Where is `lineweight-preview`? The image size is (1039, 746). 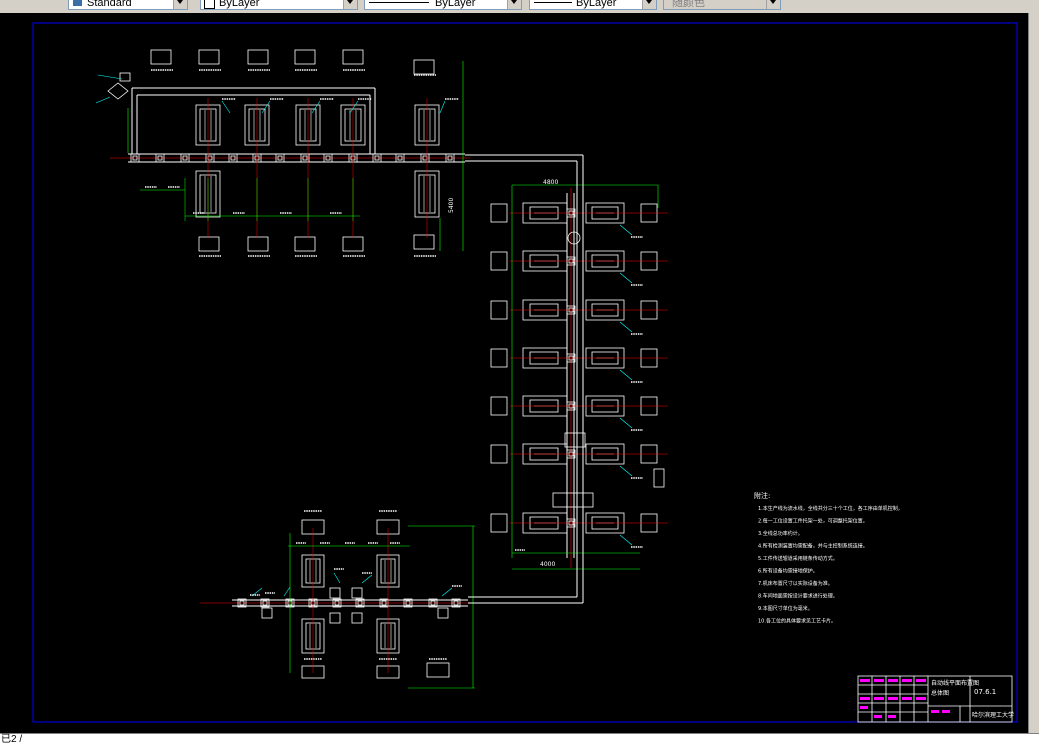
lineweight-preview is located at coordinates (553, 2).